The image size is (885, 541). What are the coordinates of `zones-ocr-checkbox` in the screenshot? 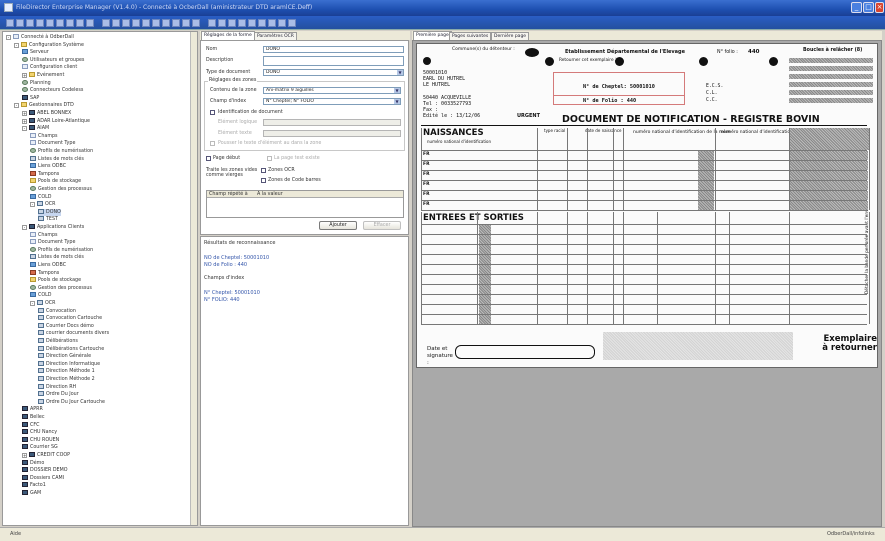 It's located at (263, 170).